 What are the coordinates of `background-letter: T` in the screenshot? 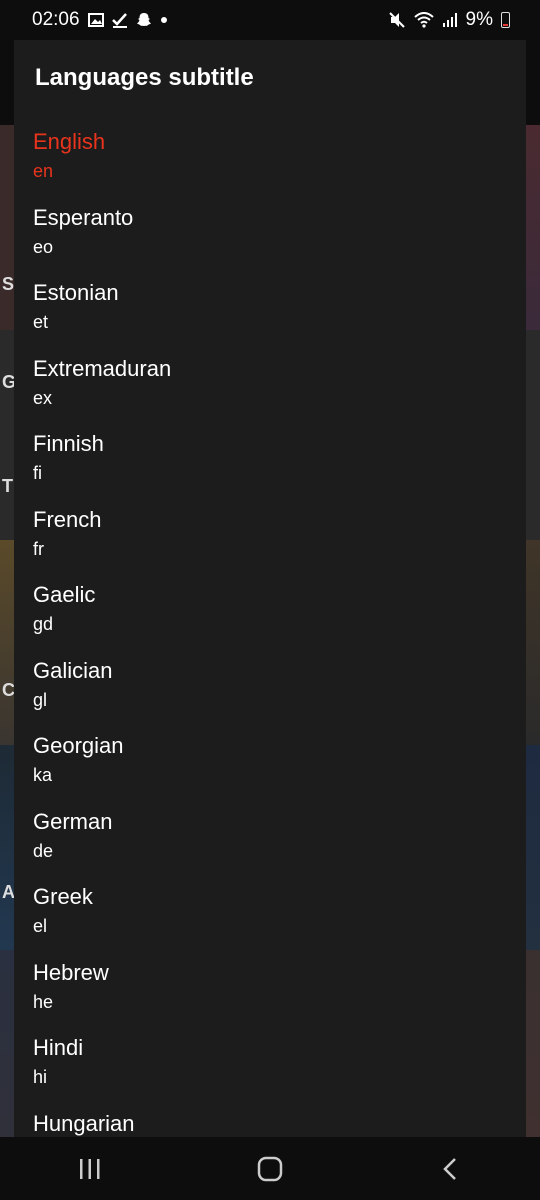 It's located at (7, 486).